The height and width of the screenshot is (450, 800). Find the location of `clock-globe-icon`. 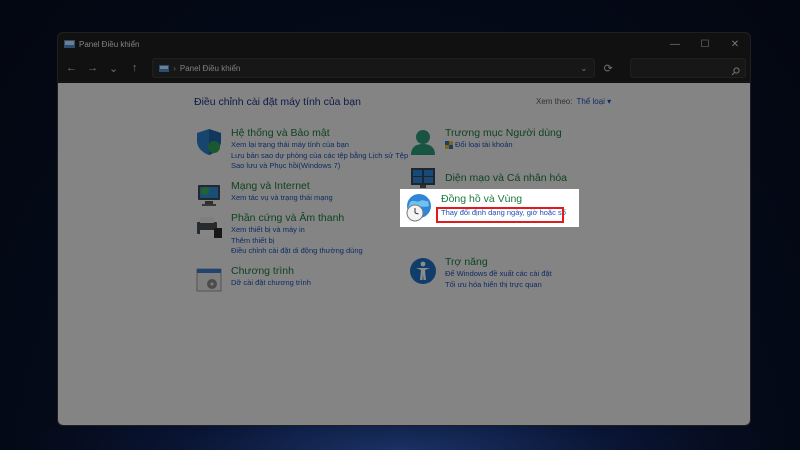

clock-globe-icon is located at coordinates (419, 208).